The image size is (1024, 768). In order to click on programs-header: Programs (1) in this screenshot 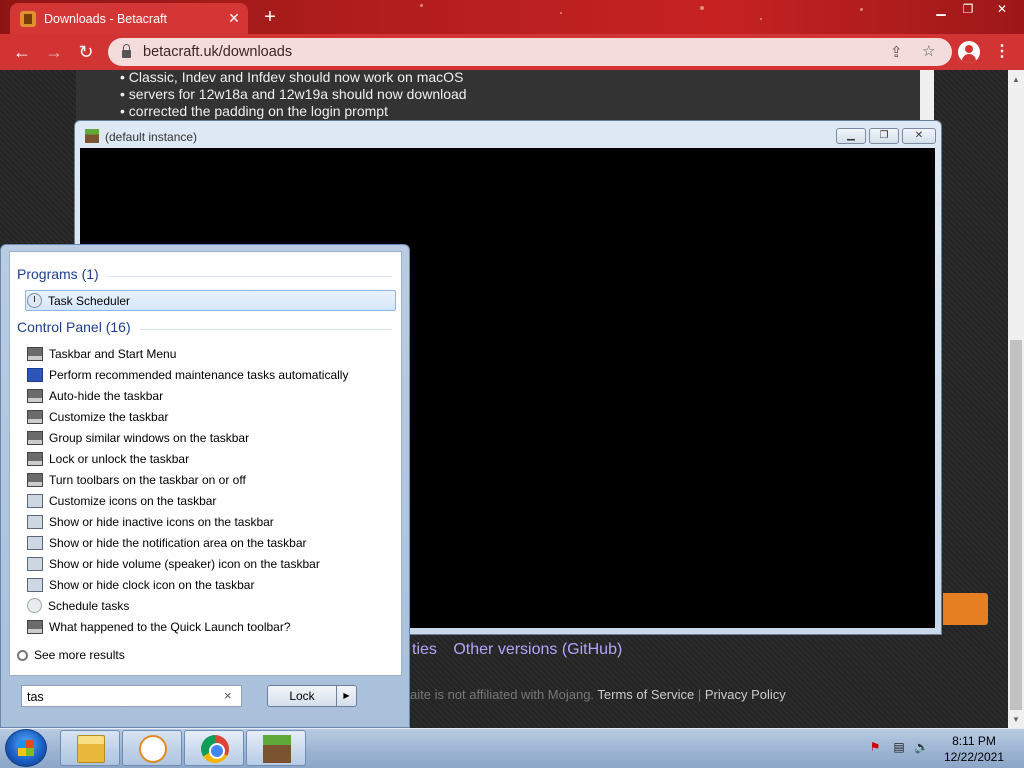, I will do `click(58, 274)`.